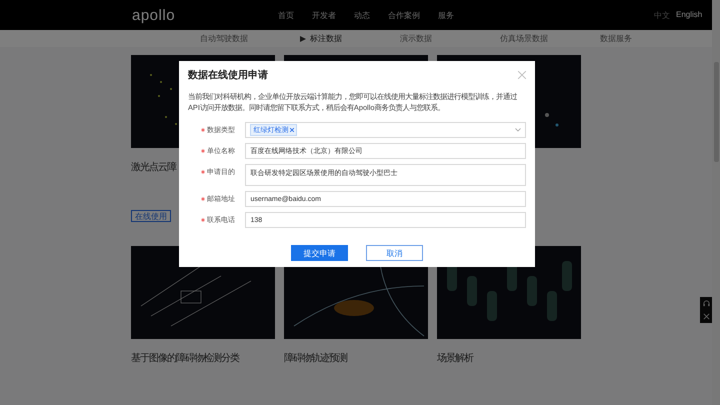  Describe the element at coordinates (185, 358) in the screenshot. I see `card-title: 基于图像的障碍物检测分类` at that location.